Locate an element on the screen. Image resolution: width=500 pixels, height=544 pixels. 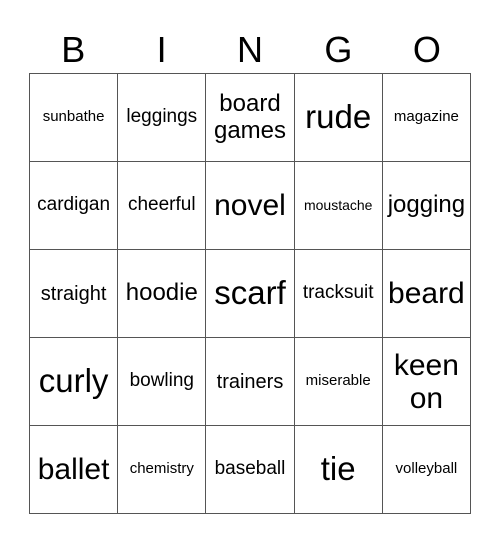
bingo-cell: leggings is located at coordinates (162, 118).